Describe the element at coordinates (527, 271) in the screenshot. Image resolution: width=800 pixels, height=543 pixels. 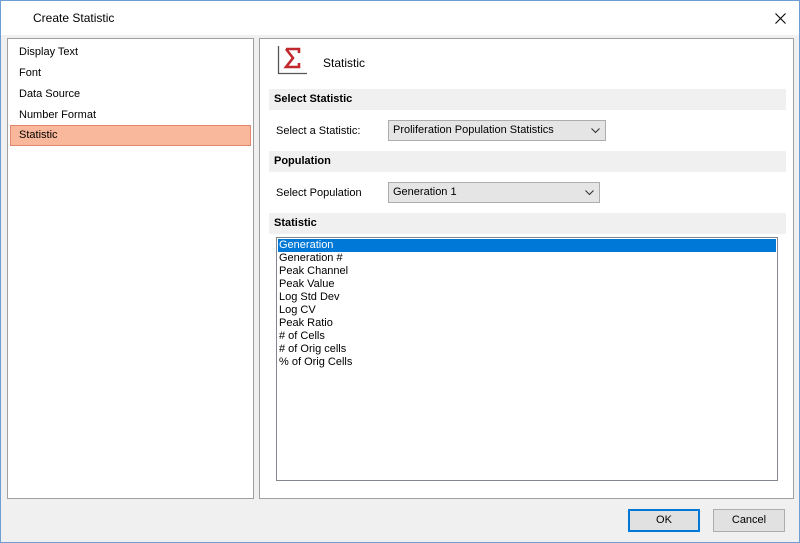
I see `list-item-peak-channel: Peak Channel` at that location.